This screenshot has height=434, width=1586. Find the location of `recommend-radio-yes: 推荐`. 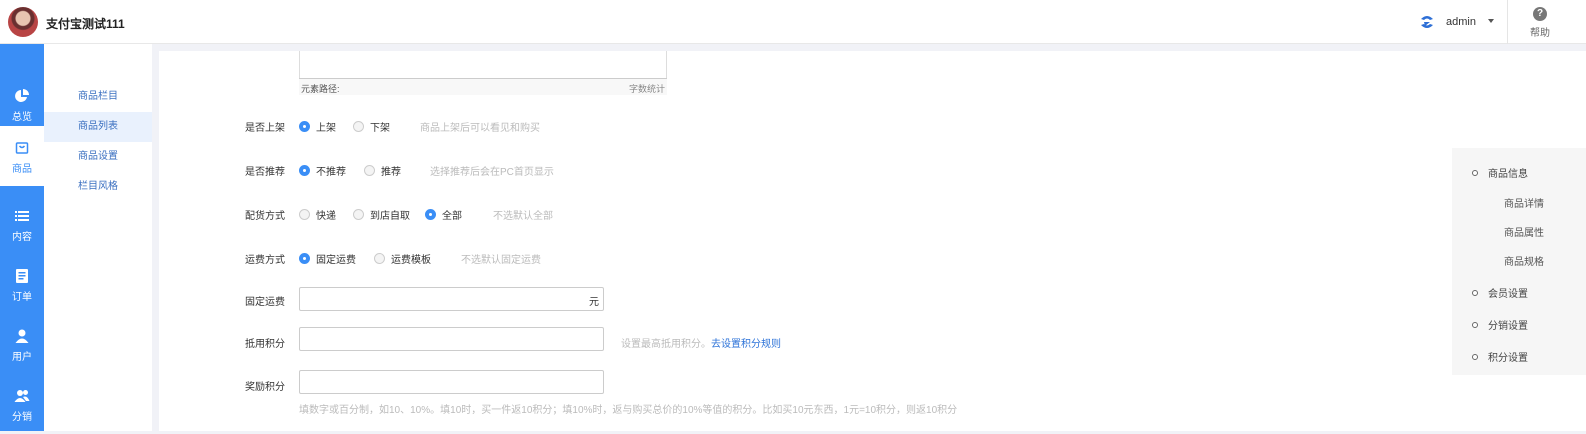

recommend-radio-yes: 推荐 is located at coordinates (382, 170).